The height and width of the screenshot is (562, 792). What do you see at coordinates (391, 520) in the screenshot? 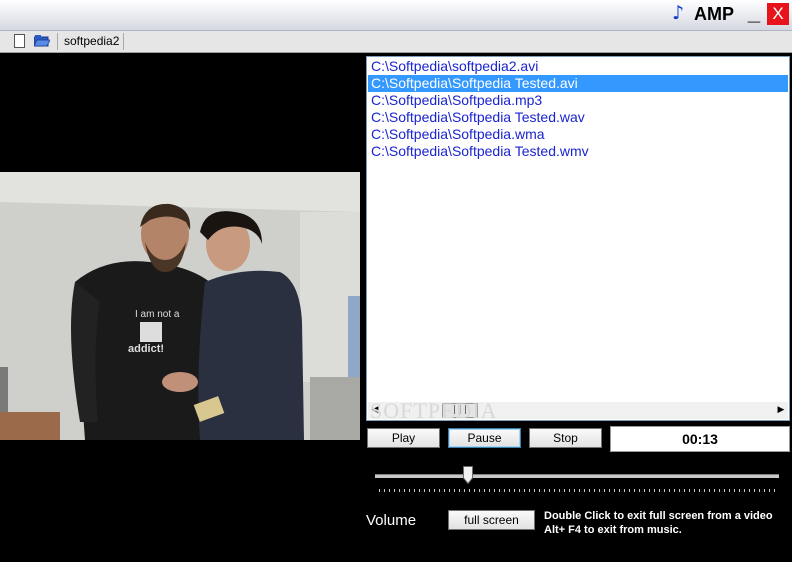
I see `volume-label: Volume` at bounding box center [391, 520].